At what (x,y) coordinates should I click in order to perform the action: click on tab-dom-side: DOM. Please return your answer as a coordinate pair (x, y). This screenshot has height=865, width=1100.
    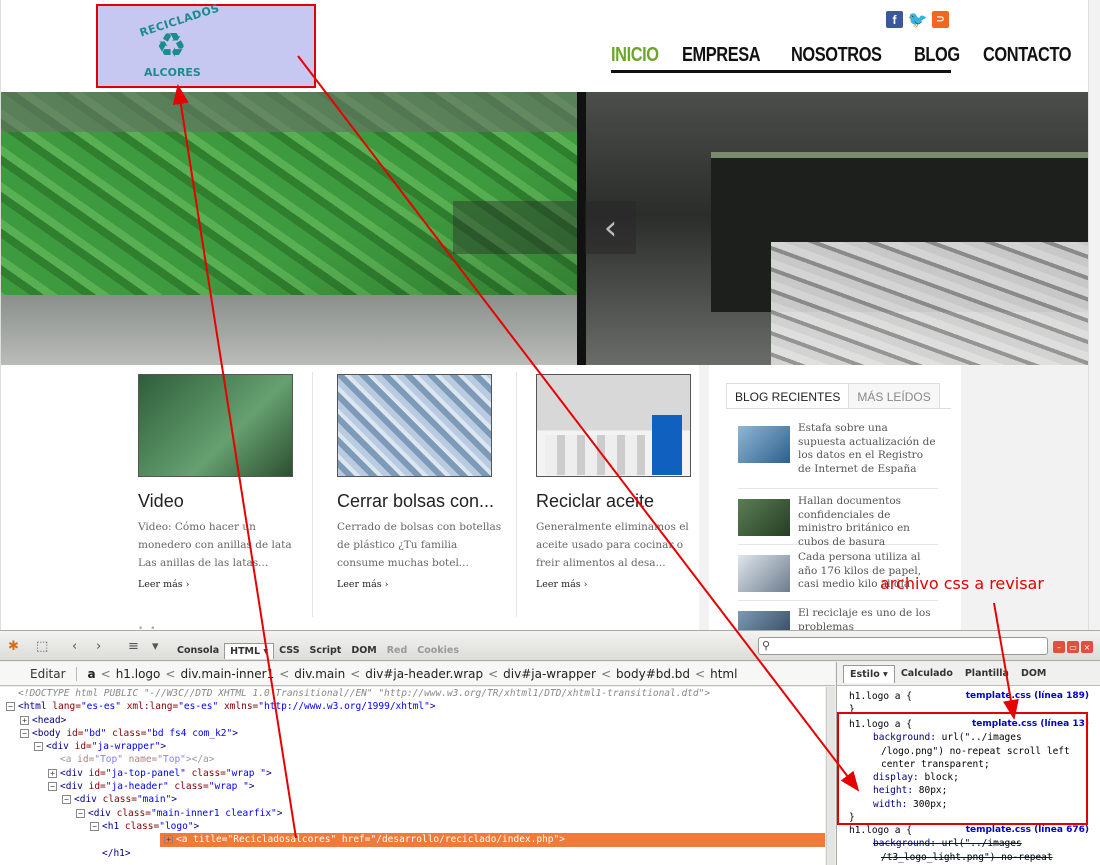
    Looking at the image, I should click on (1033, 673).